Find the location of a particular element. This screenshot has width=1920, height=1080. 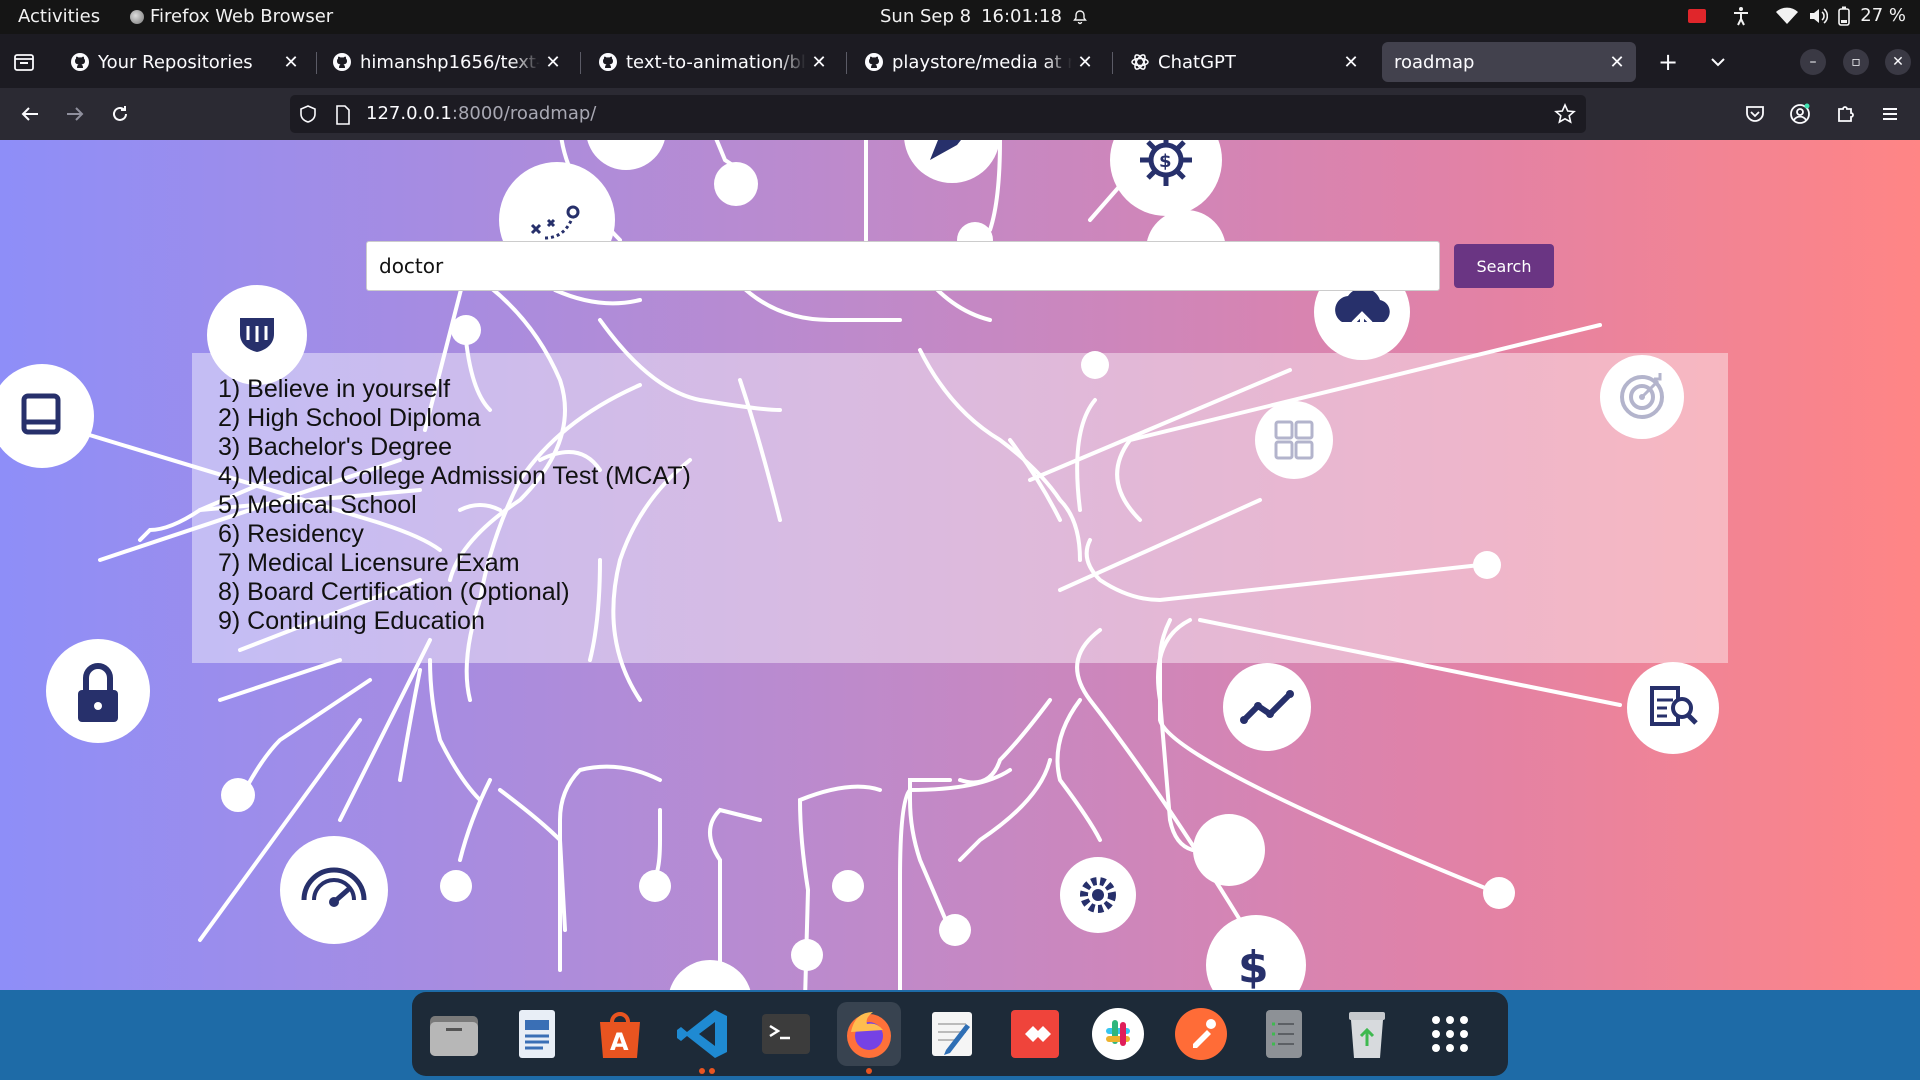

roadmap-step: 8) Board Certification (Optional) is located at coordinates (394, 592).